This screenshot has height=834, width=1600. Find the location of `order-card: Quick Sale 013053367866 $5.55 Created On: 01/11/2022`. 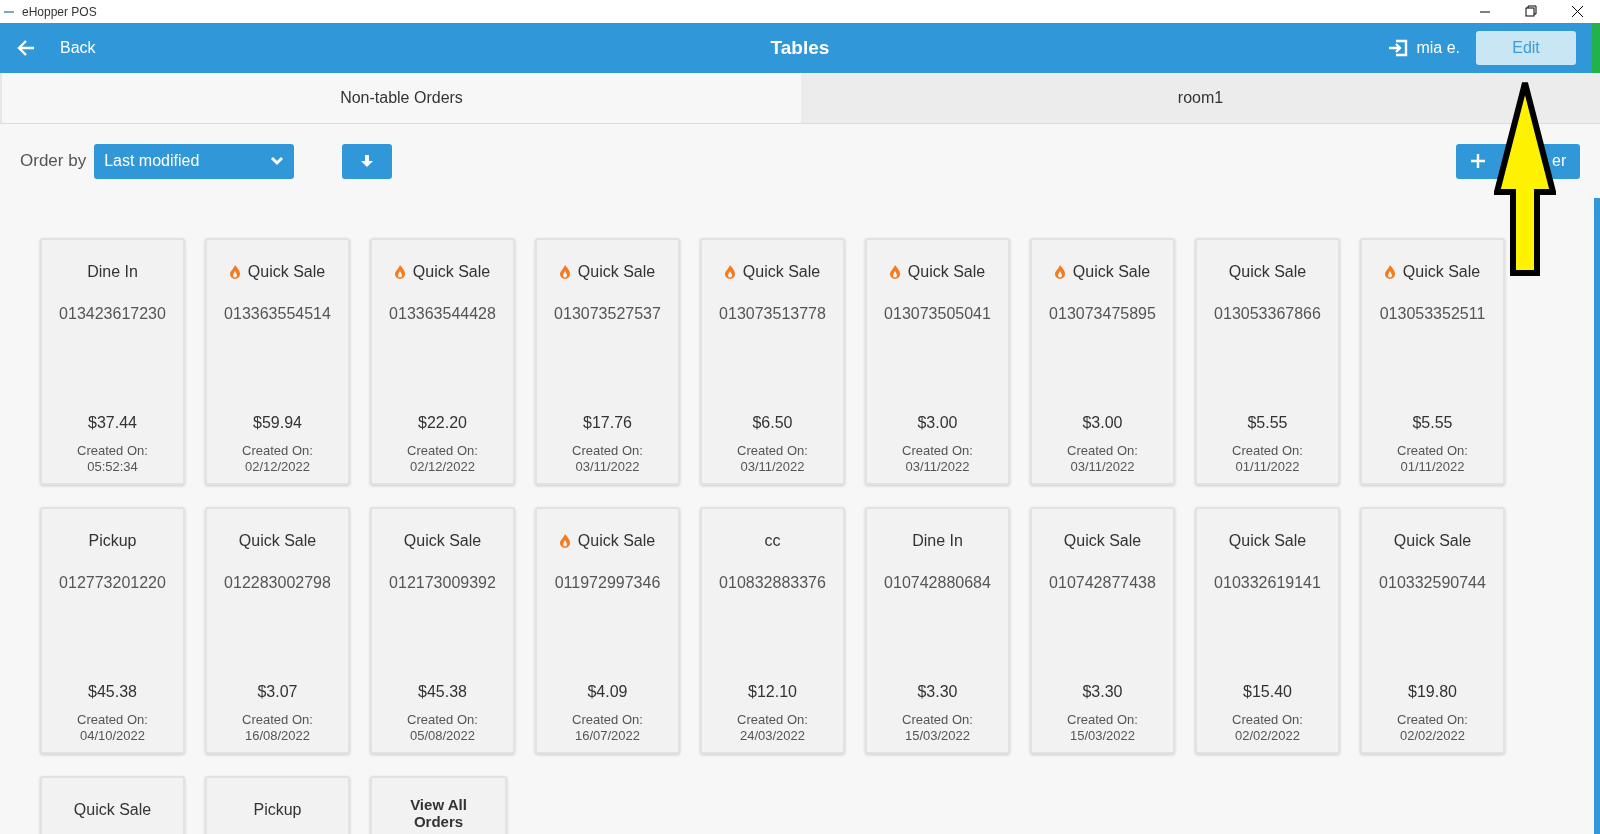

order-card: Quick Sale 013053367866 $5.55 Created On: 01/11/2022 is located at coordinates (1267, 361).